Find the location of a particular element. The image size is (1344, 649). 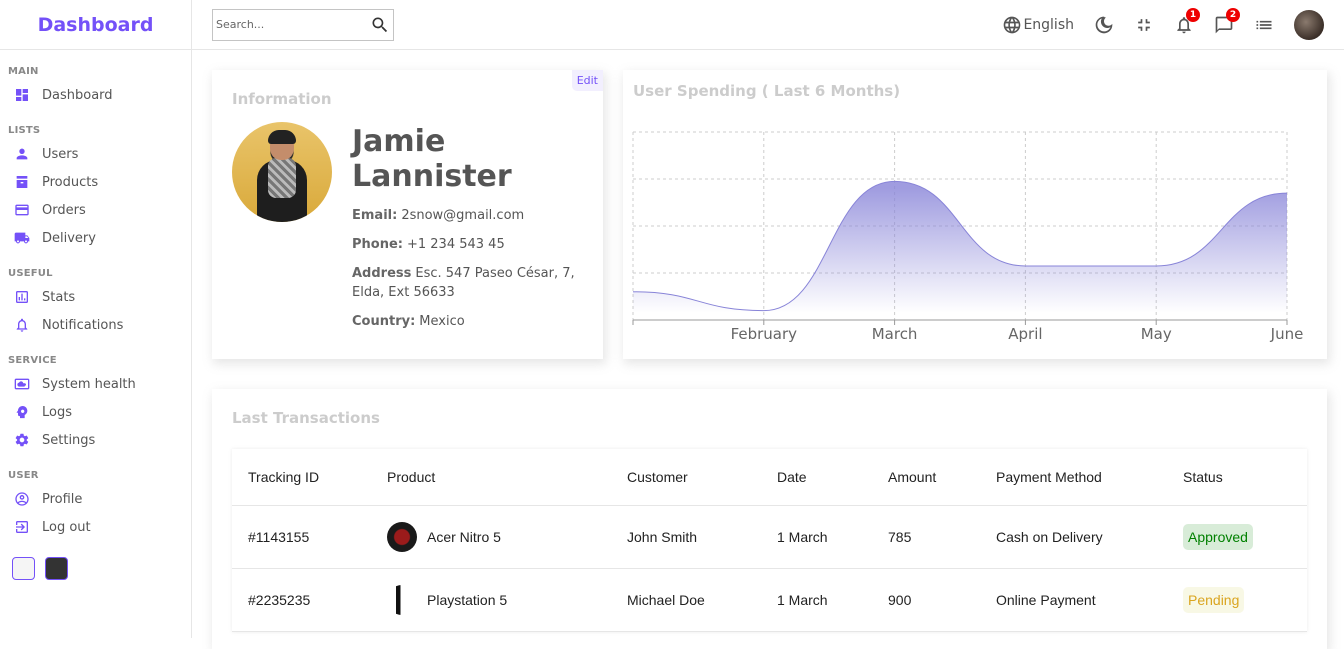

fullscreen-exit-icon is located at coordinates (1144, 24).